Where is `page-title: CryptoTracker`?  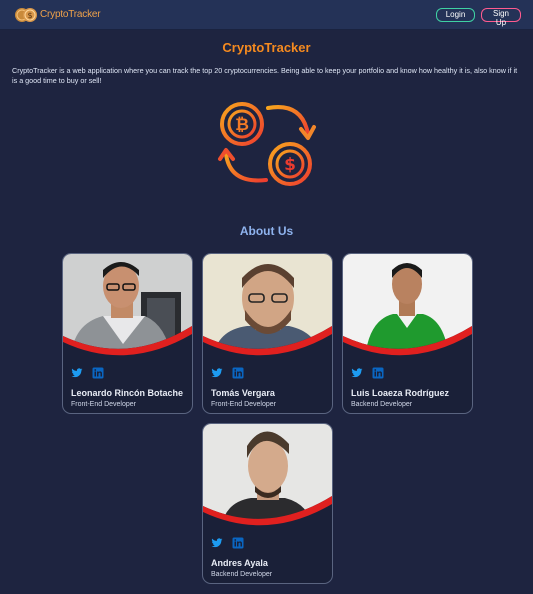 page-title: CryptoTracker is located at coordinates (266, 47).